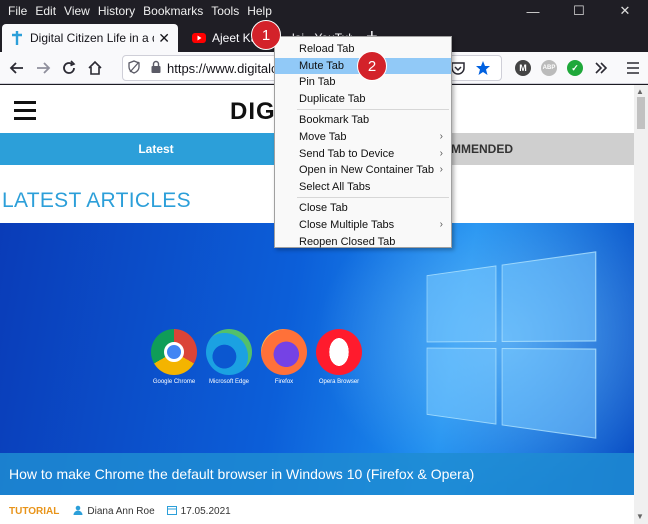 The height and width of the screenshot is (524, 648). I want to click on scroll-down-icon: ▼, so click(640, 516).